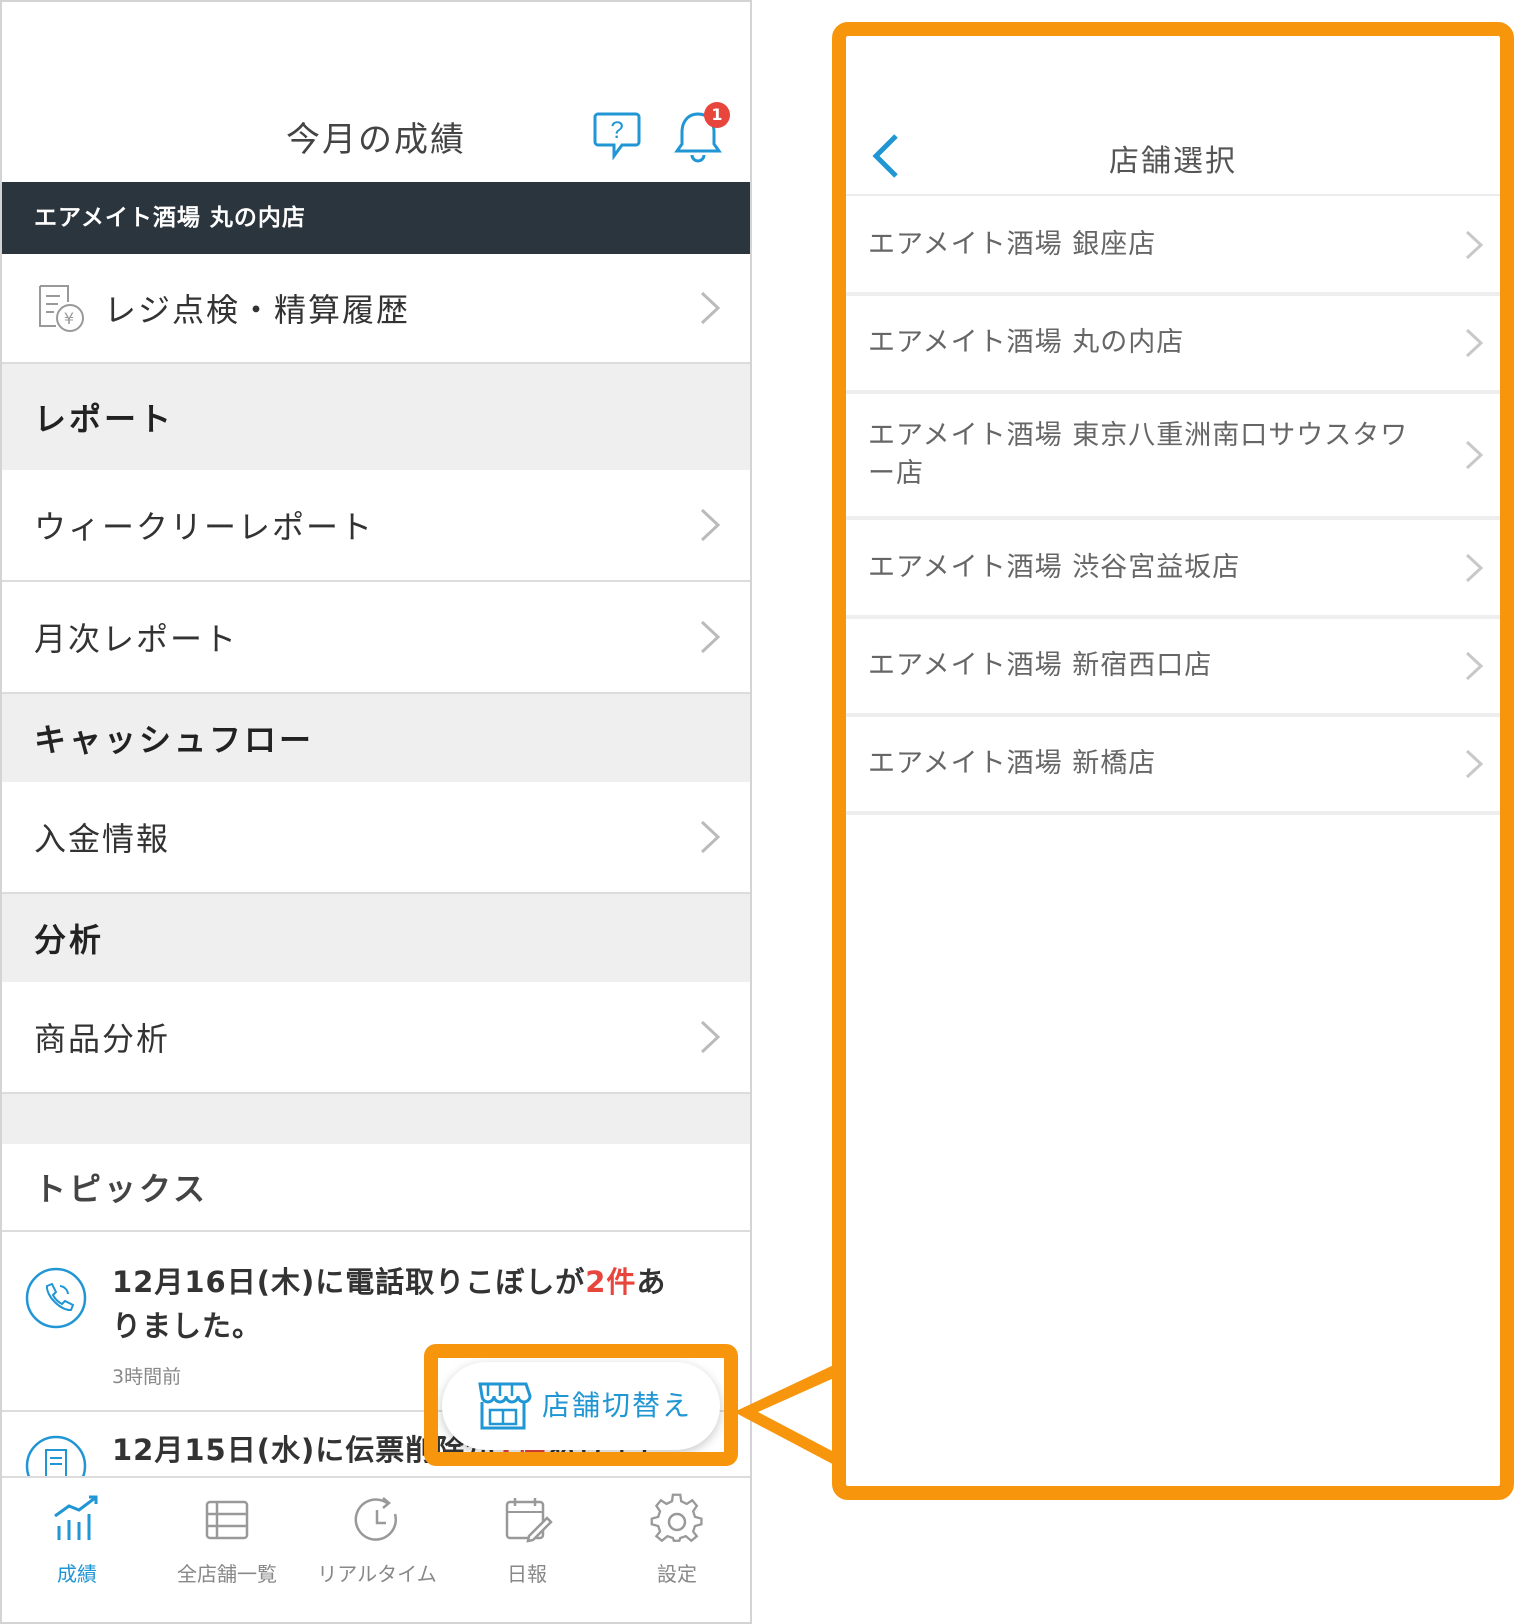 Image resolution: width=1520 pixels, height=1624 pixels. I want to click on tab-performance: 成績, so click(77, 1550).